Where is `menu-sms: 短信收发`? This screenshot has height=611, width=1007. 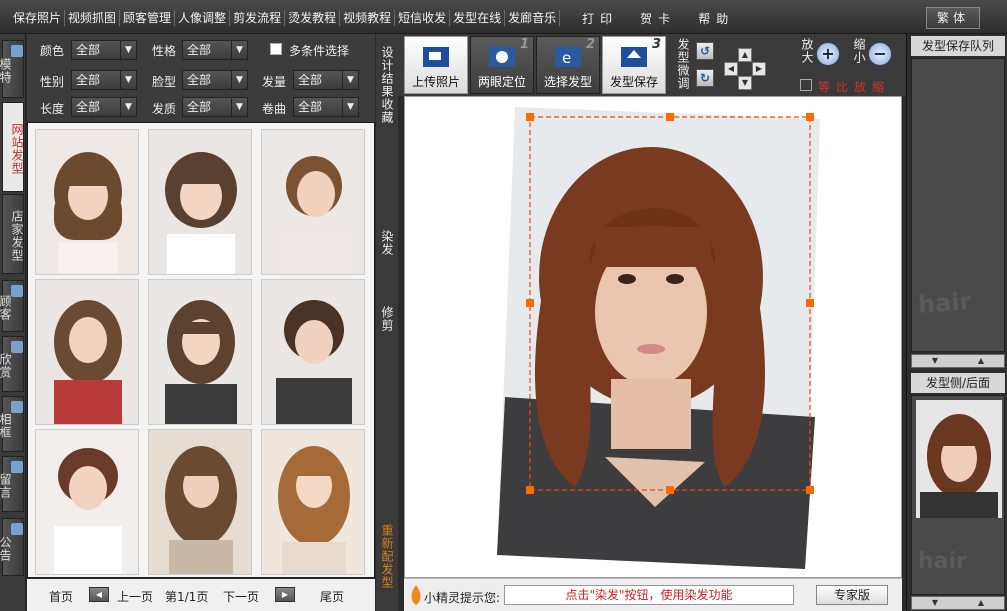 menu-sms: 短信收发 is located at coordinates (423, 18).